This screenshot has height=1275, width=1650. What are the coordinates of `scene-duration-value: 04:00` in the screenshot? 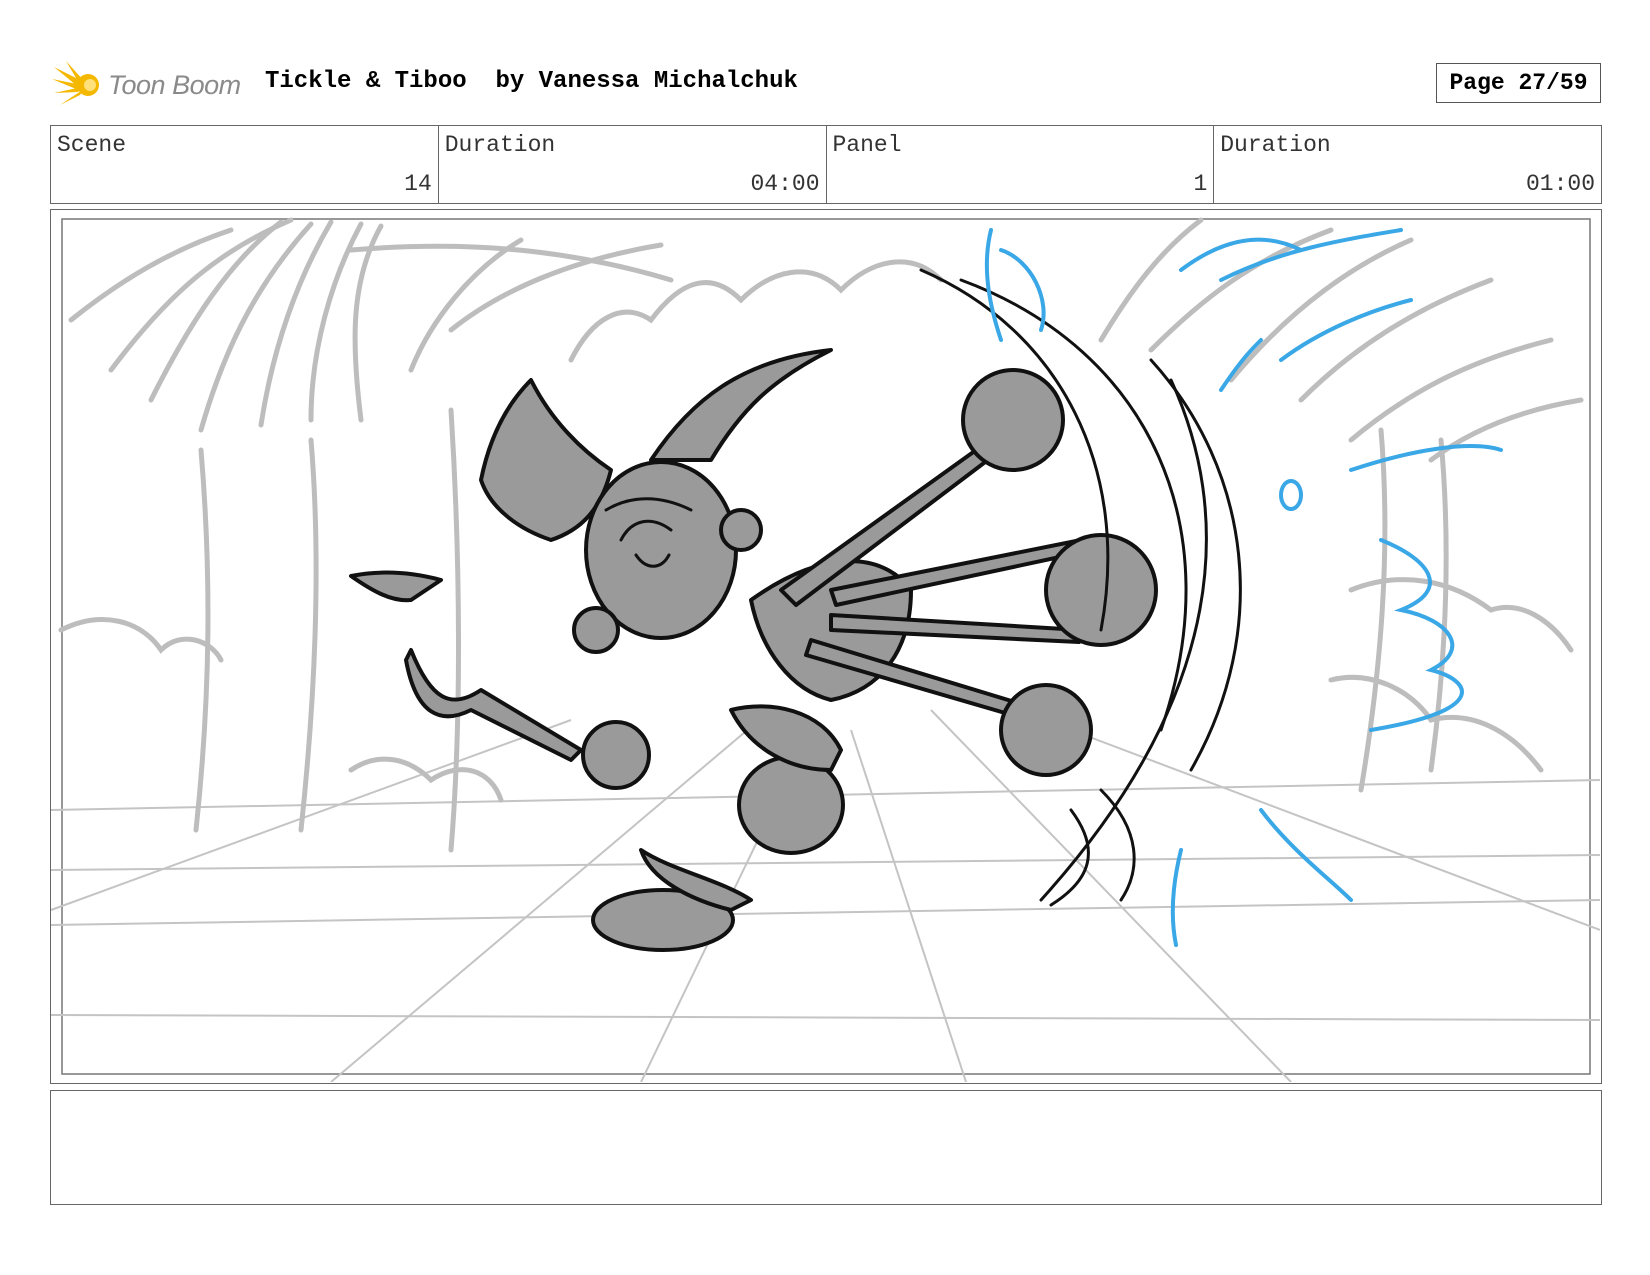 It's located at (785, 184).